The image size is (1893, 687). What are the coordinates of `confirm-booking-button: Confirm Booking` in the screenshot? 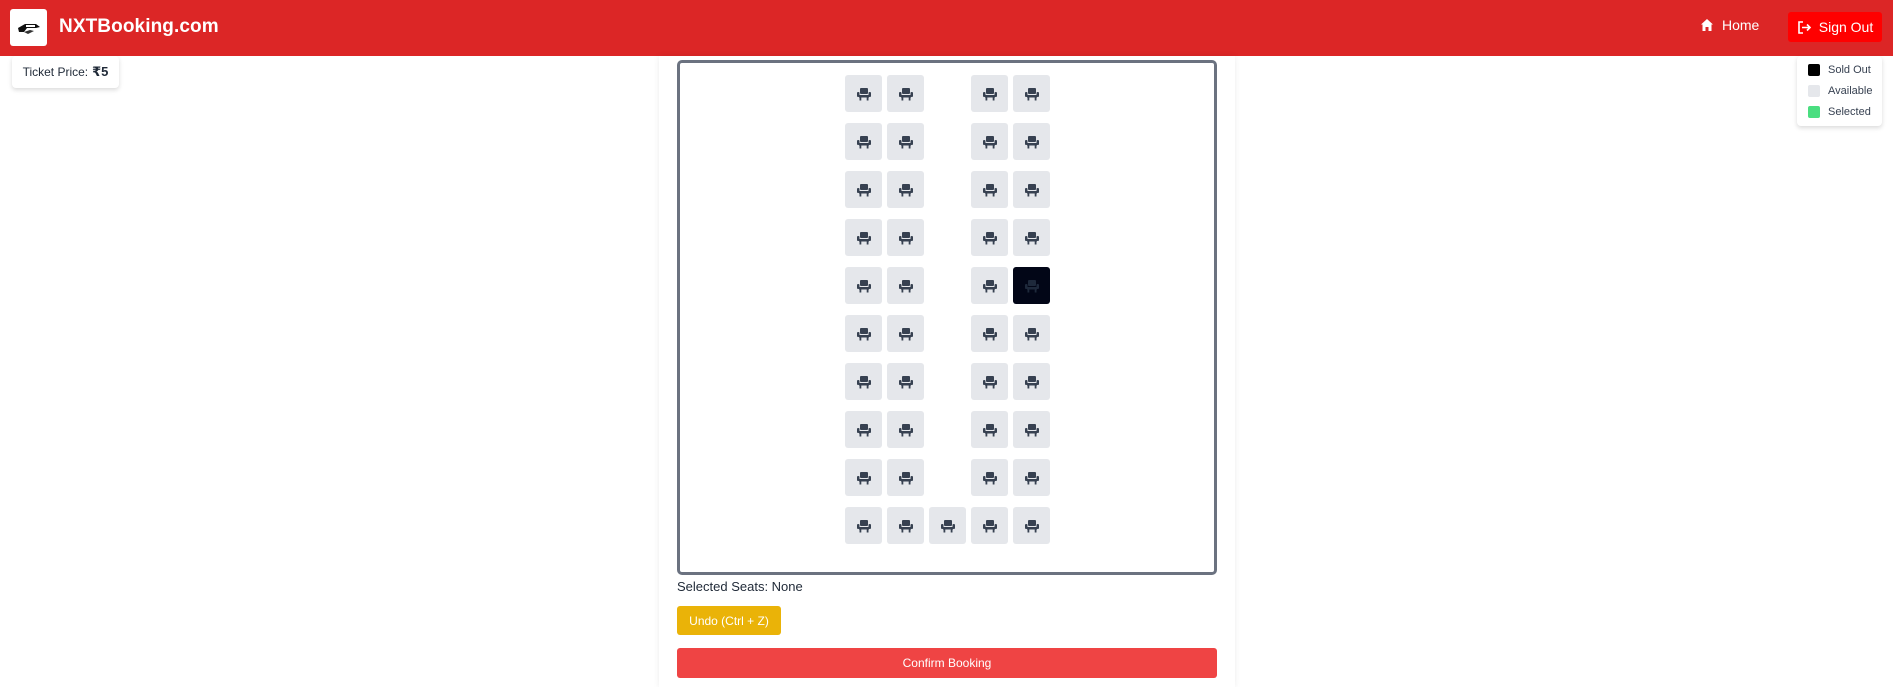 It's located at (947, 663).